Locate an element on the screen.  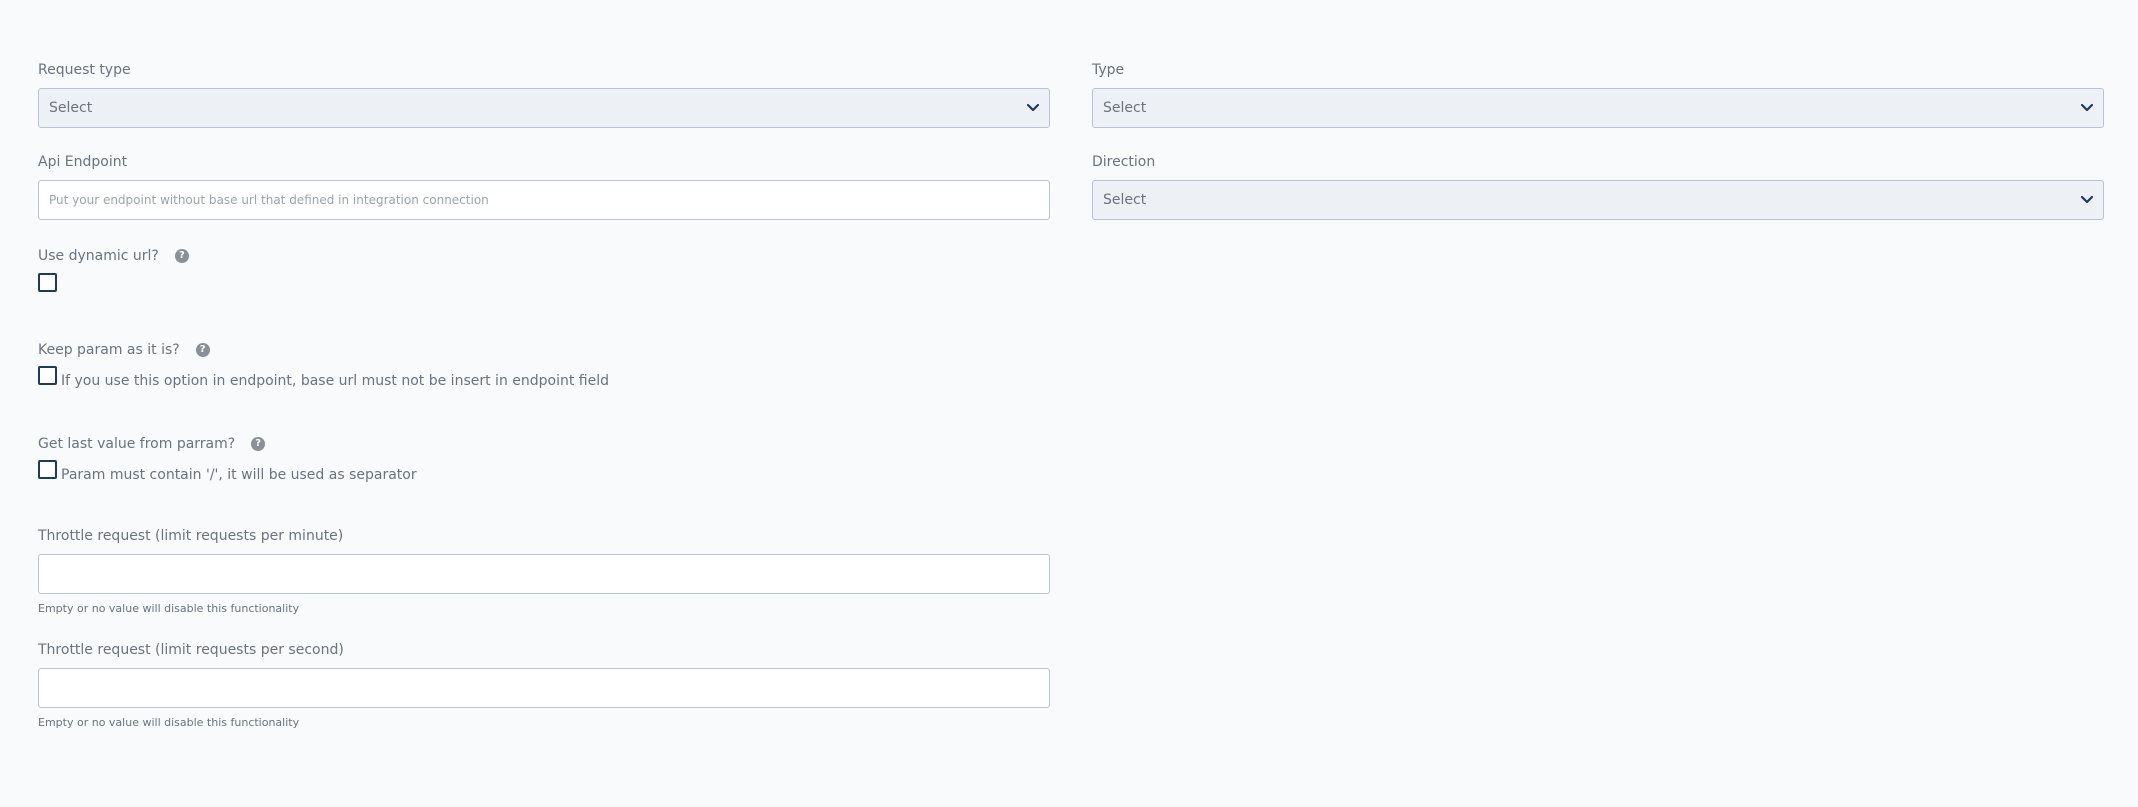
request-type-select: Select is located at coordinates (544, 108).